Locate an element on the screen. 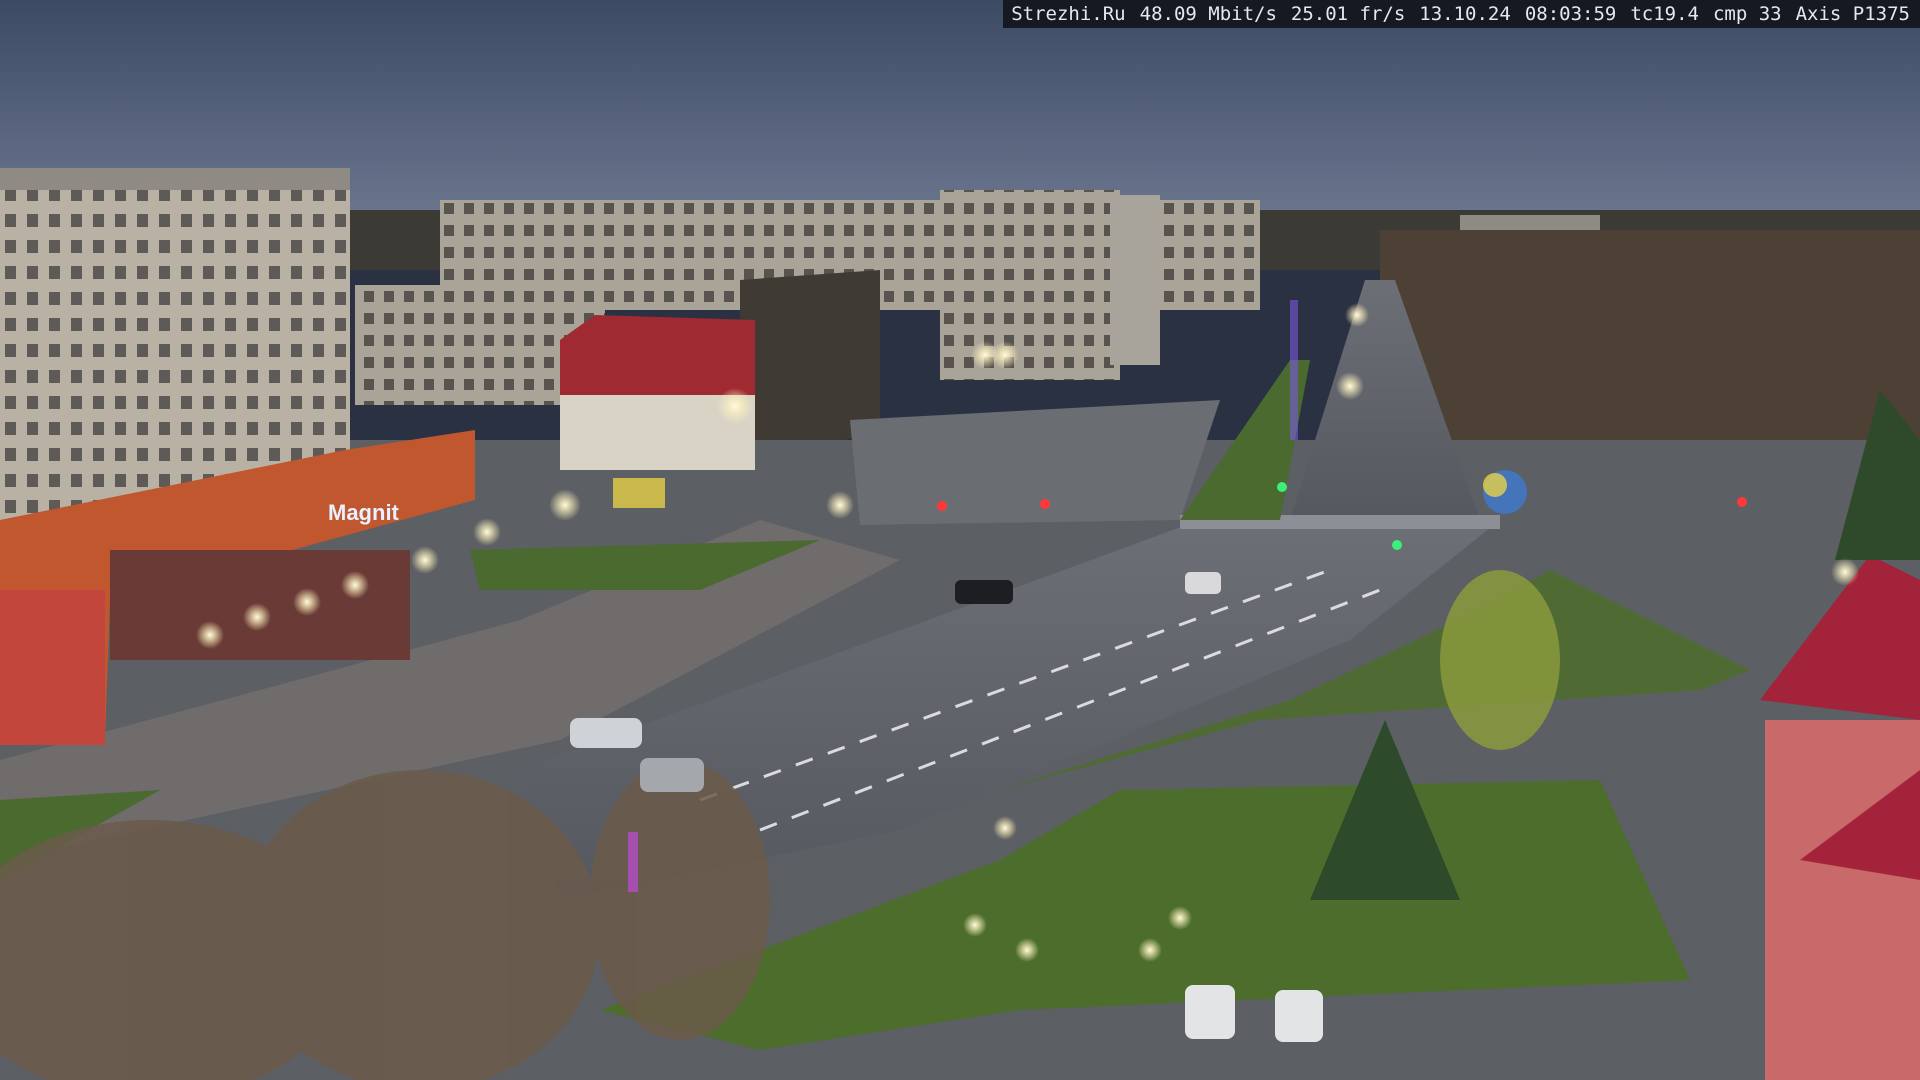 The width and height of the screenshot is (1920, 1080). birch-tree is located at coordinates (1500, 660).